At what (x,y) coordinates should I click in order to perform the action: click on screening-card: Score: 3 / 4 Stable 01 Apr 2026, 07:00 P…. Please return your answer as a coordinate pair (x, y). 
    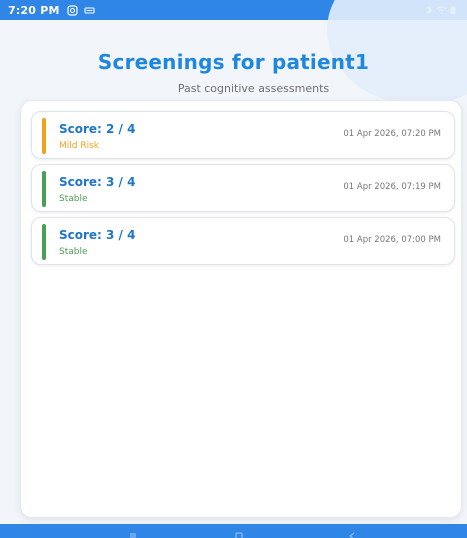
    Looking at the image, I should click on (243, 241).